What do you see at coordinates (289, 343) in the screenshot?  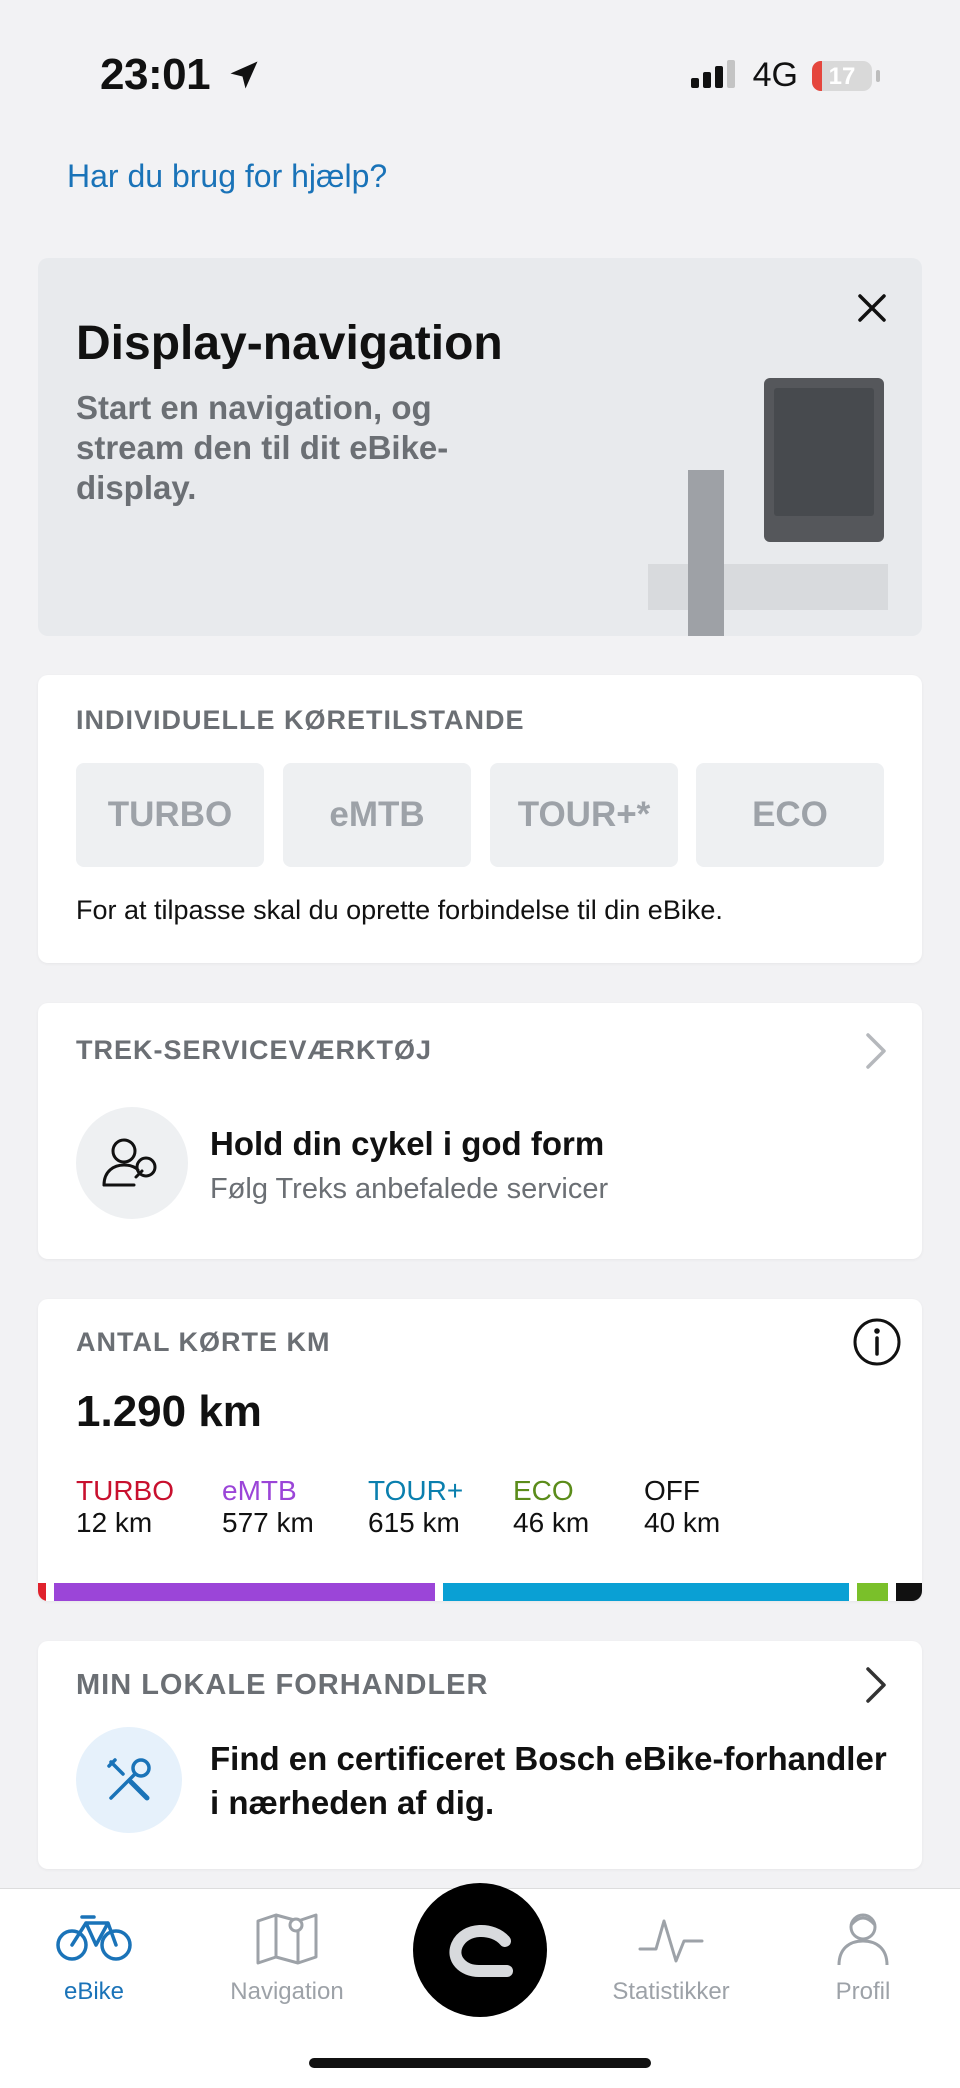 I see `banner-title: Display-navigation` at bounding box center [289, 343].